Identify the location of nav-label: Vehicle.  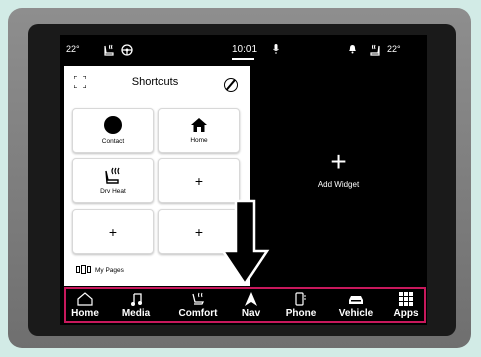
(356, 313).